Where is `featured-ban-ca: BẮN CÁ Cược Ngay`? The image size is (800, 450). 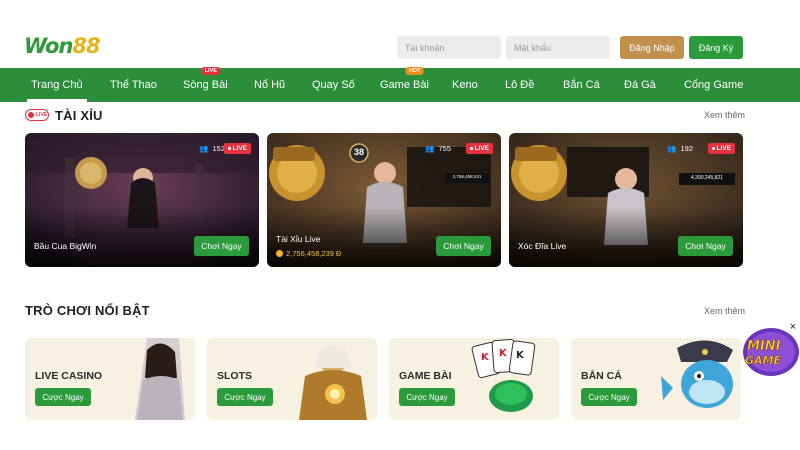
featured-ban-ca: BẮN CÁ Cược Ngay is located at coordinates (656, 379).